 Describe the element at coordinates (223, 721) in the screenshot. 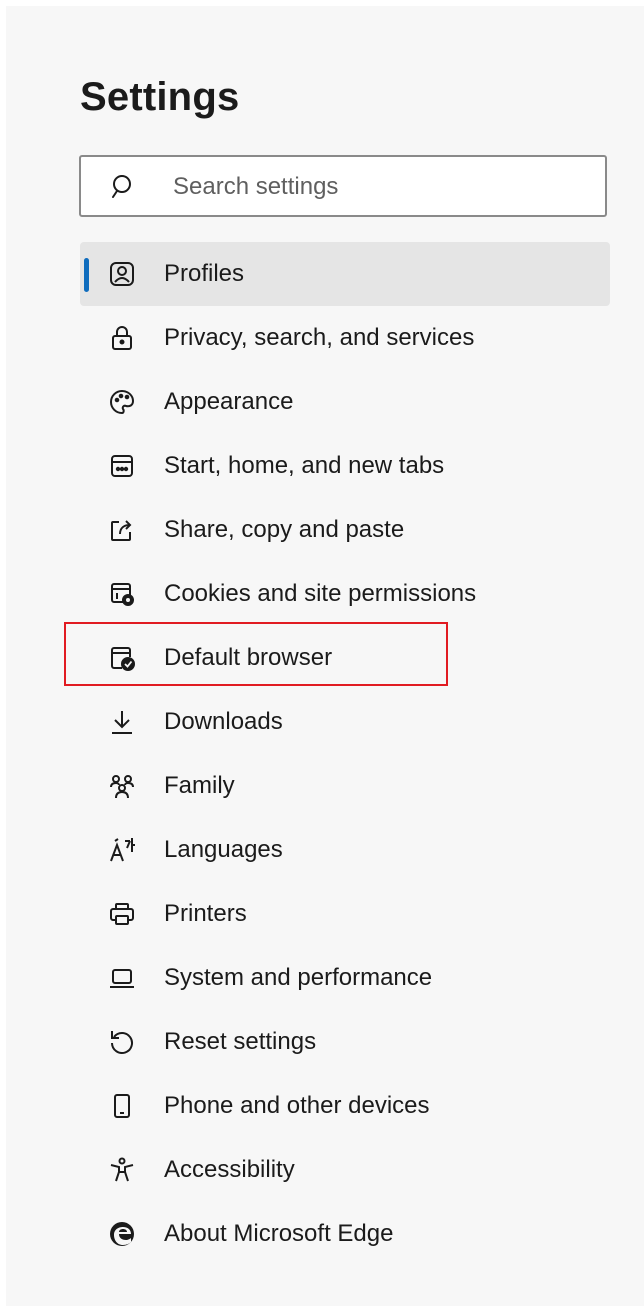

I see `nav-item-label: Downloads` at that location.